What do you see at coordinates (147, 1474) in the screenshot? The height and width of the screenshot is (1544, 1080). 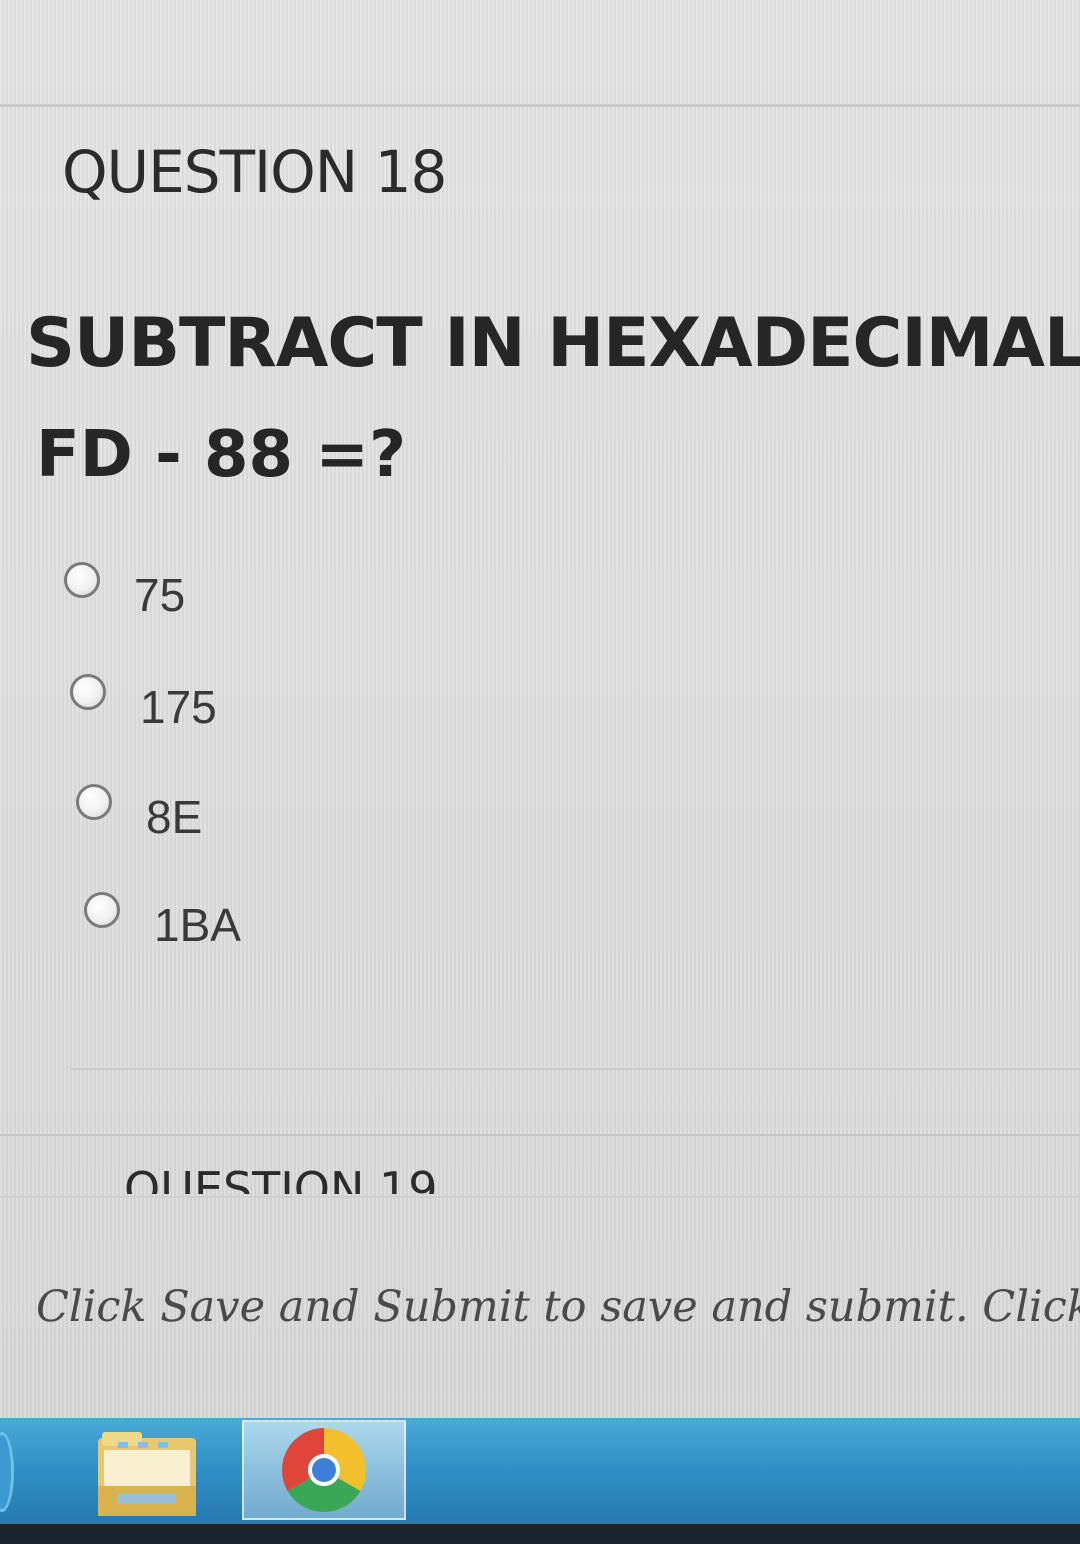 I see `file-explorer-icon` at bounding box center [147, 1474].